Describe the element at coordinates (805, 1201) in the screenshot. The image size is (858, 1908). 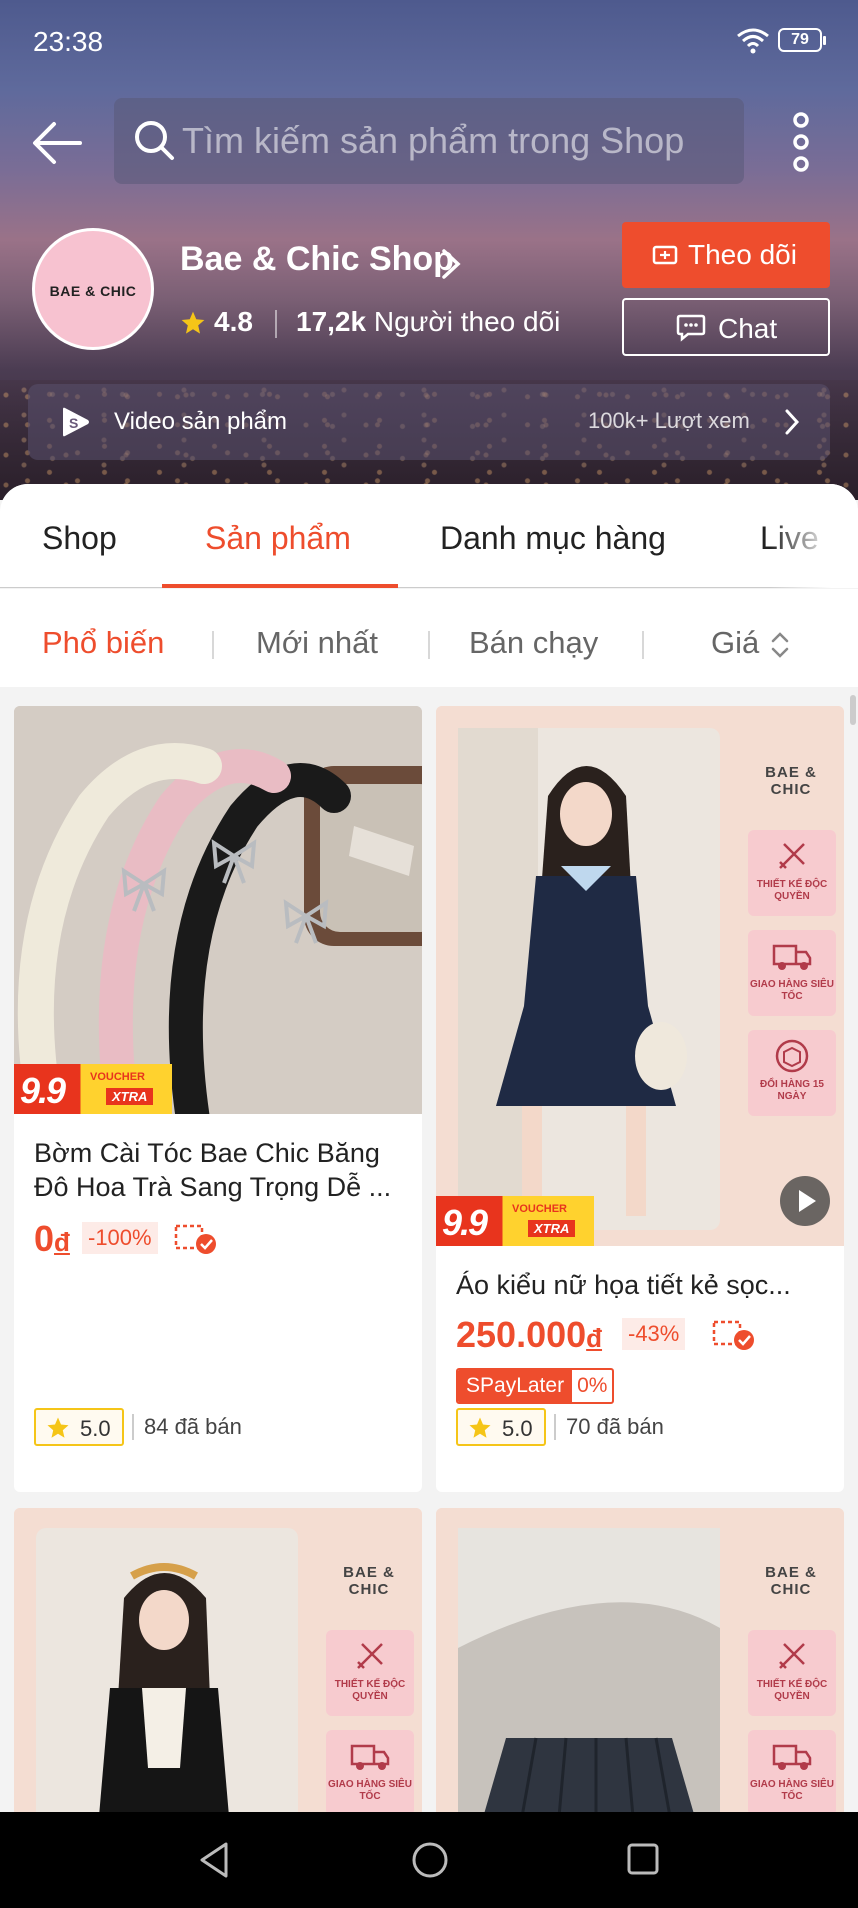
I see `play-video-icon` at that location.